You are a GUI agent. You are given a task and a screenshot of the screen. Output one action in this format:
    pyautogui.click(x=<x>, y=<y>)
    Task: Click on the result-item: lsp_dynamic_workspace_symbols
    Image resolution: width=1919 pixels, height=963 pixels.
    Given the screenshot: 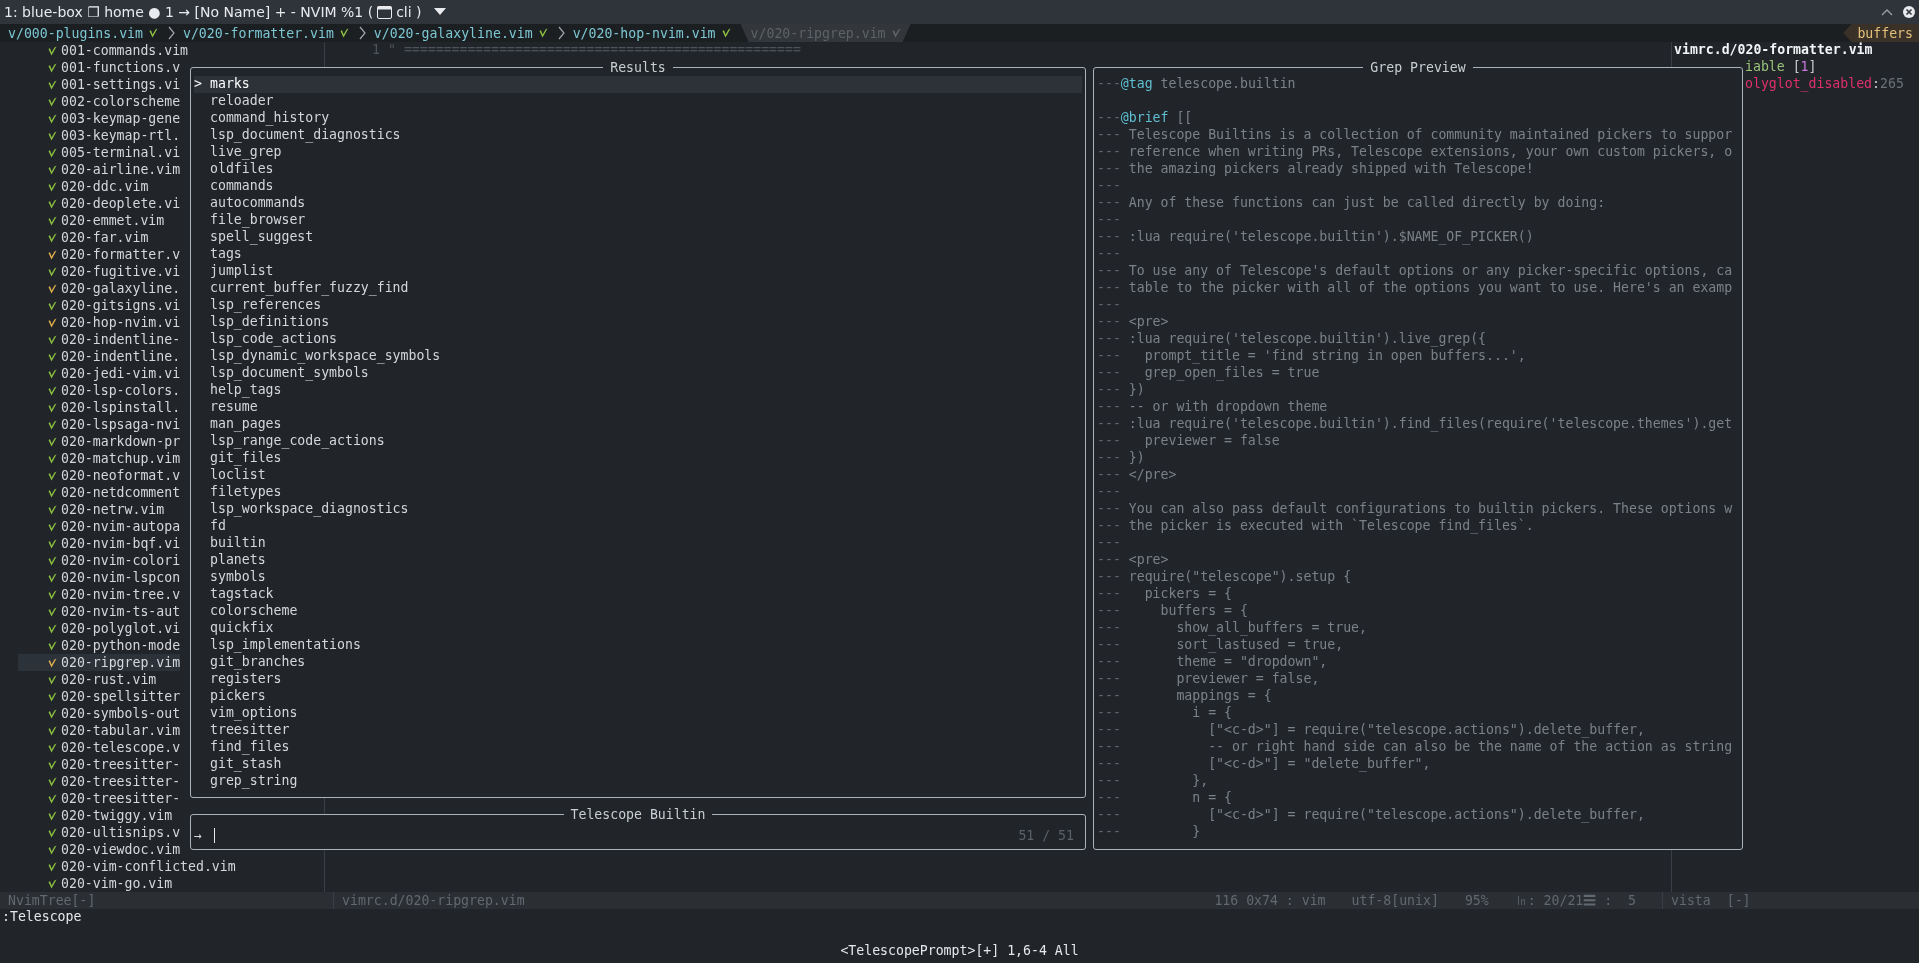 What is the action you would take?
    pyautogui.click(x=638, y=356)
    